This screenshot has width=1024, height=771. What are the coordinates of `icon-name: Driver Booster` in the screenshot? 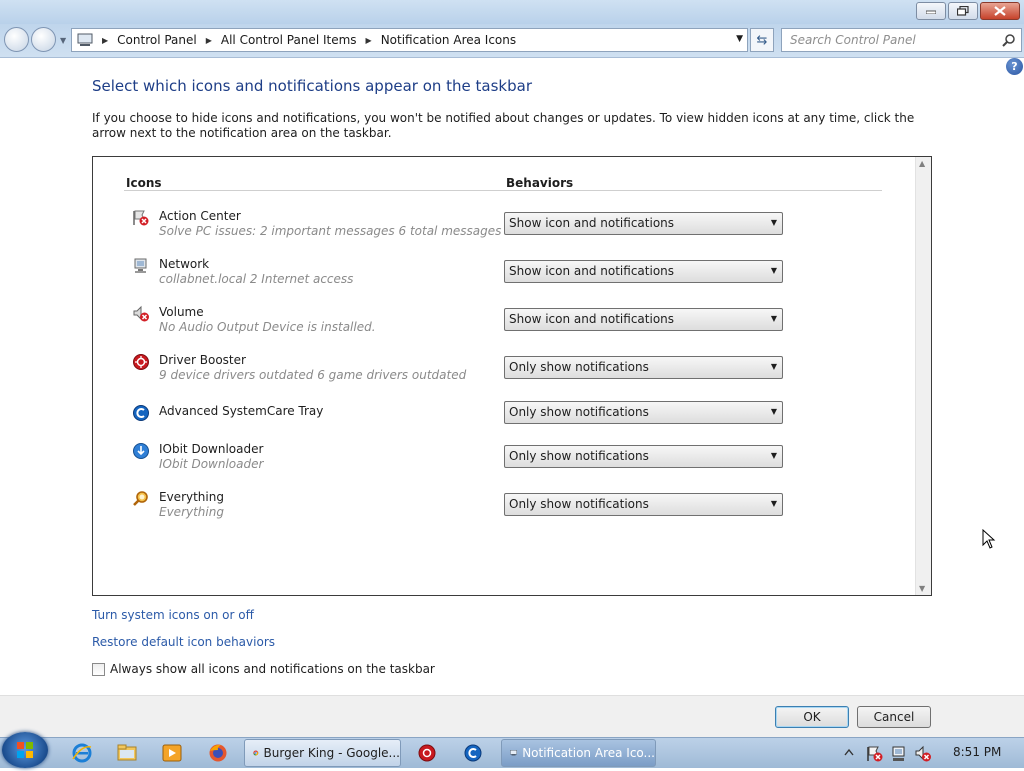 It's located at (202, 360).